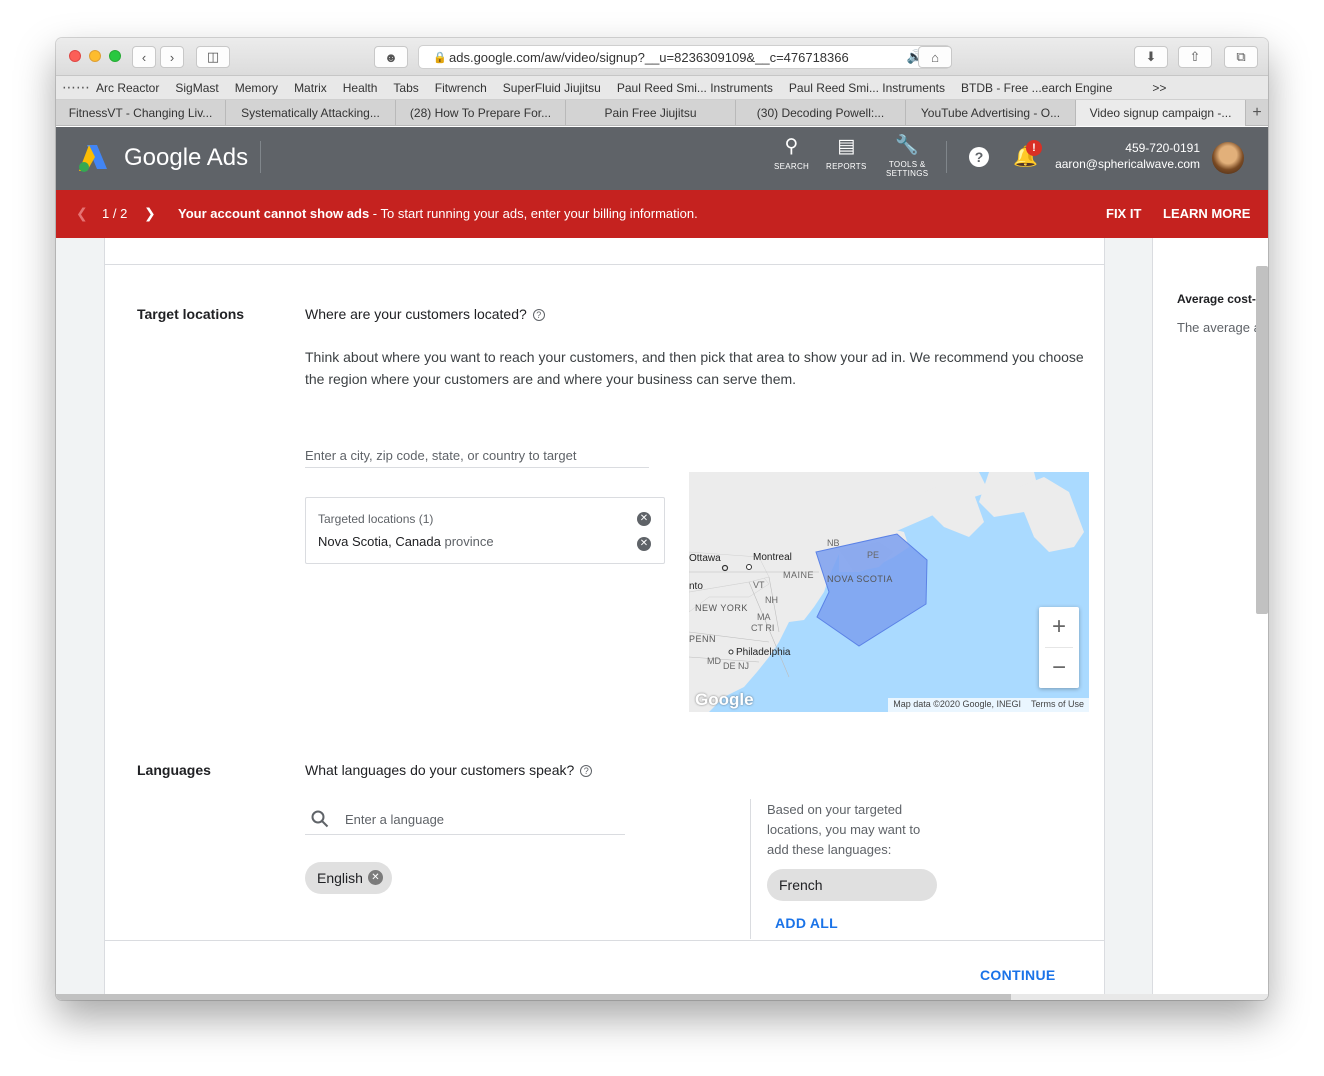  Describe the element at coordinates (799, 575) in the screenshot. I see `map-label: MAINE` at that location.